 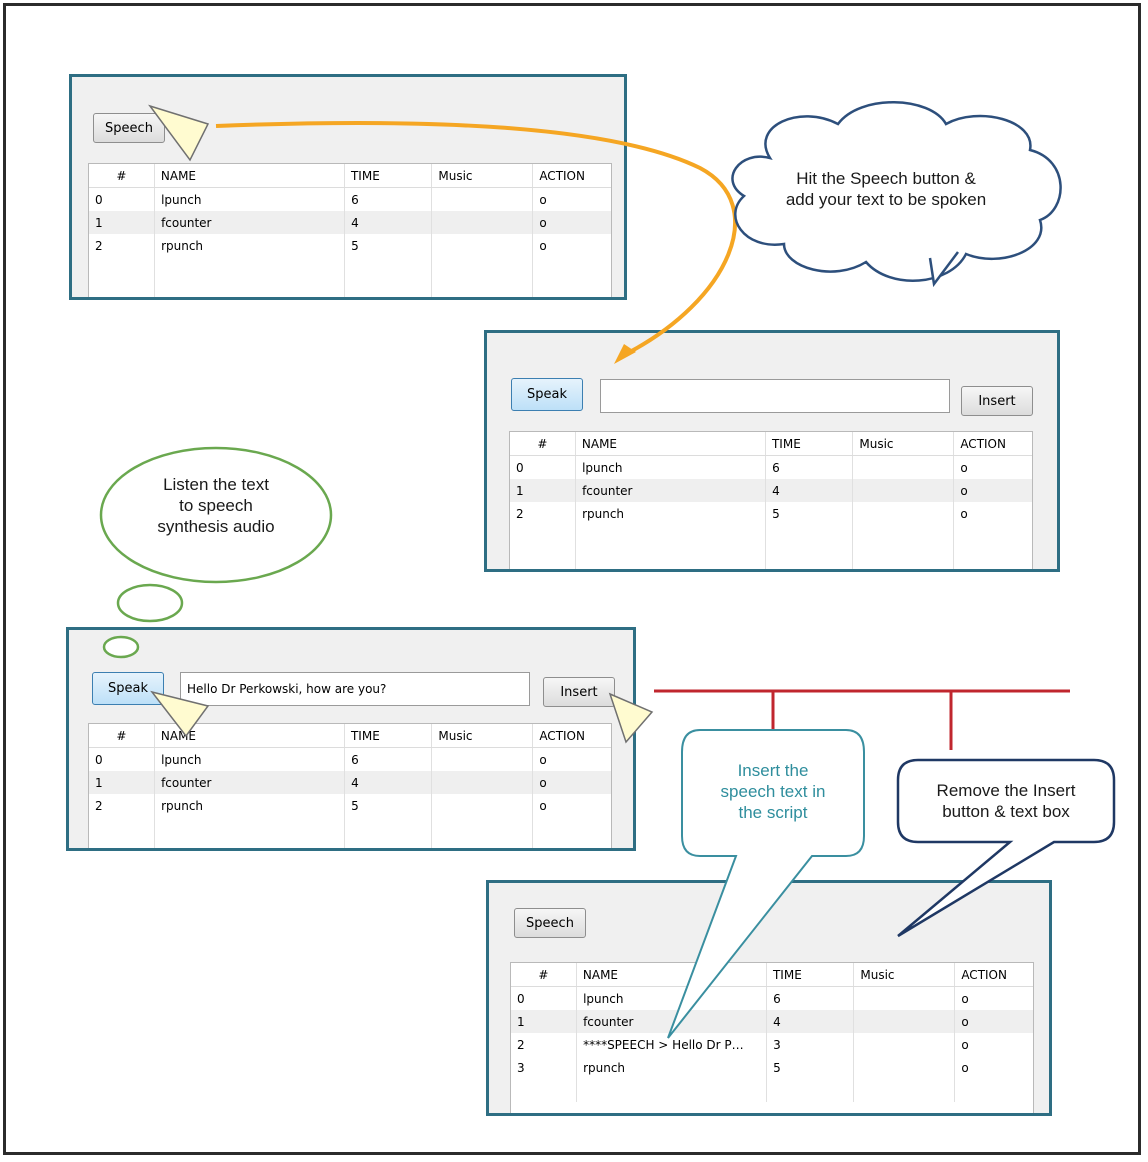 What do you see at coordinates (121, 647) in the screenshot?
I see `thought-dot-small` at bounding box center [121, 647].